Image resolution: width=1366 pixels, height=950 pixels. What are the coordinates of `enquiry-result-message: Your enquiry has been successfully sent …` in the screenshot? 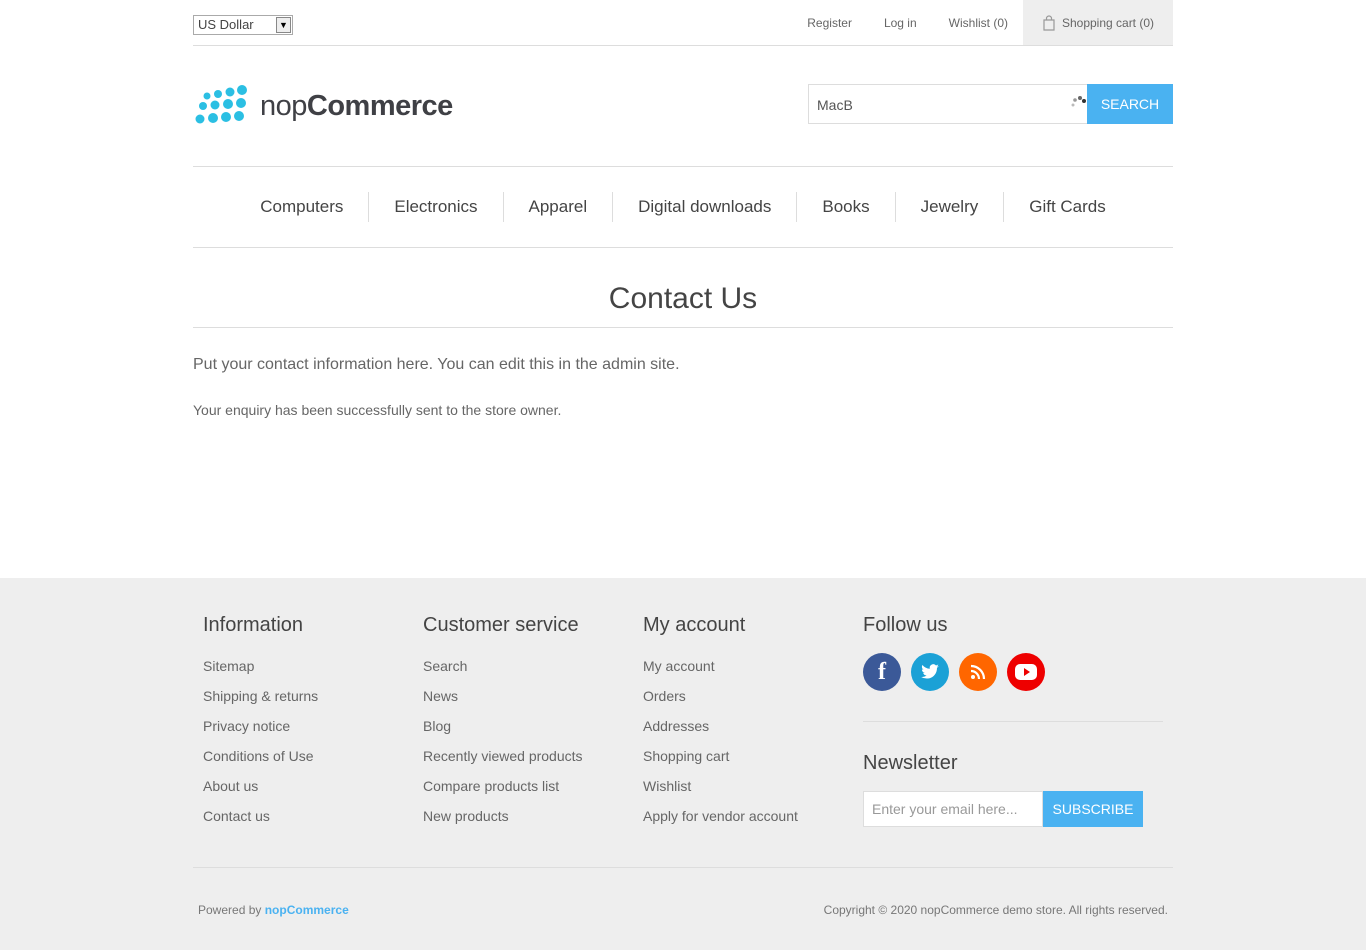 It's located at (377, 410).